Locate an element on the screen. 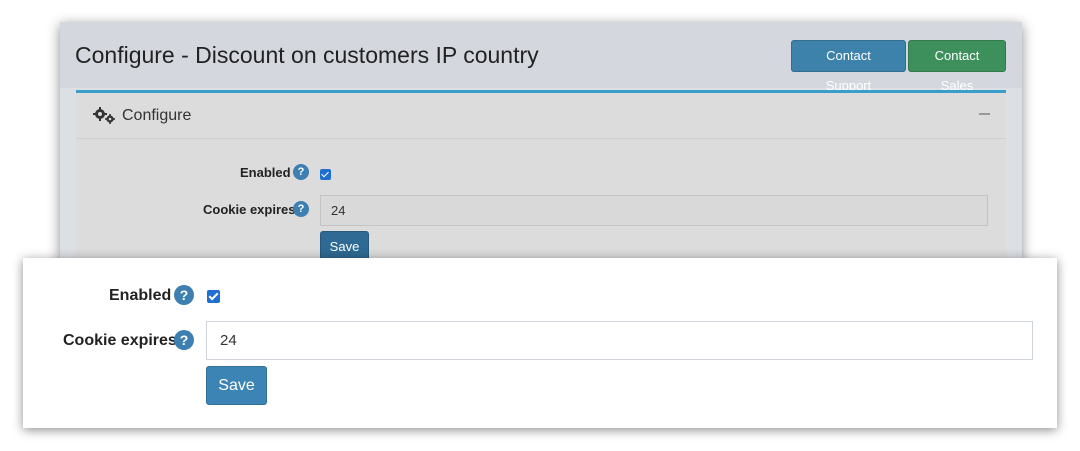 This screenshot has height=451, width=1080. contact-sales-button: Contact Sales is located at coordinates (957, 66).